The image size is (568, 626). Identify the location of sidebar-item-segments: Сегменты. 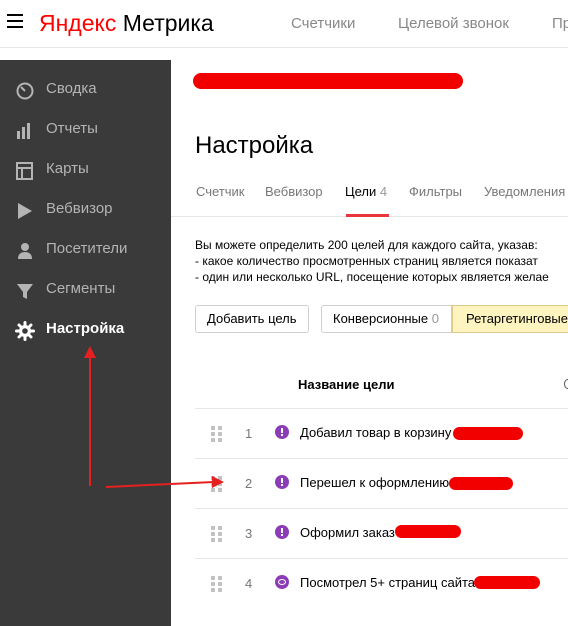
(85, 290).